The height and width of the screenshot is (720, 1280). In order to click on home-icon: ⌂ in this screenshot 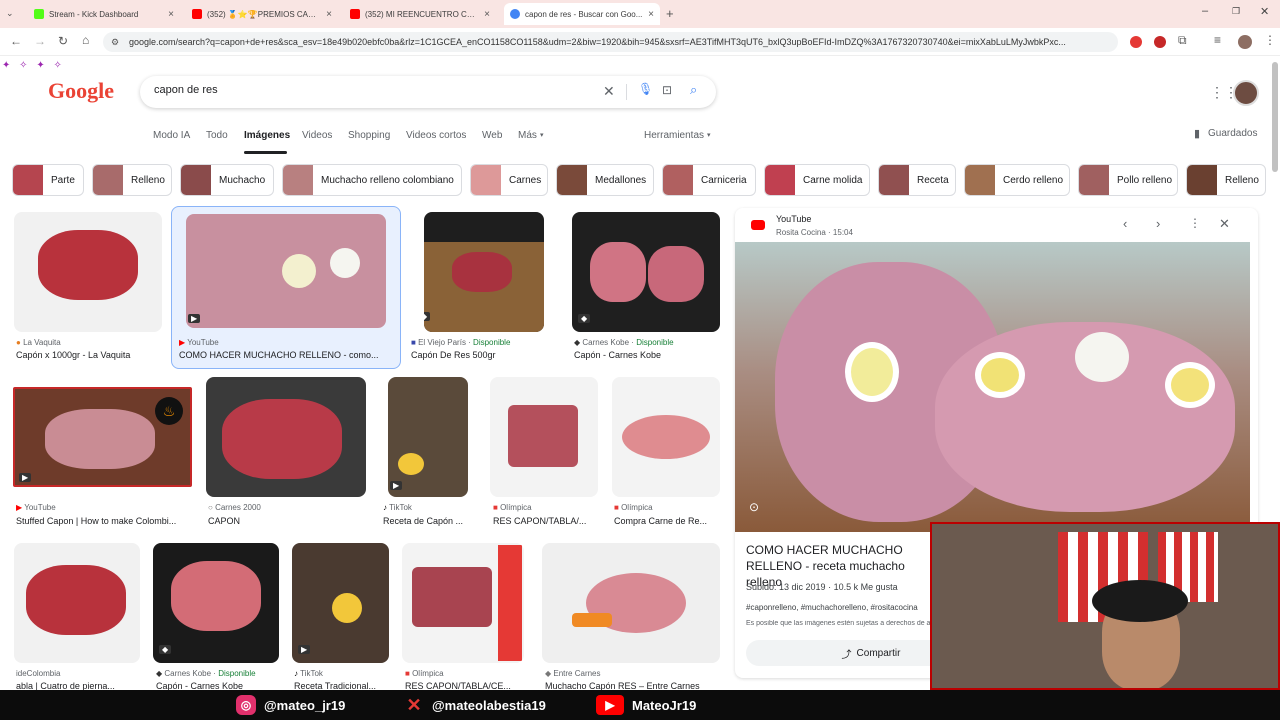, I will do `click(85, 40)`.